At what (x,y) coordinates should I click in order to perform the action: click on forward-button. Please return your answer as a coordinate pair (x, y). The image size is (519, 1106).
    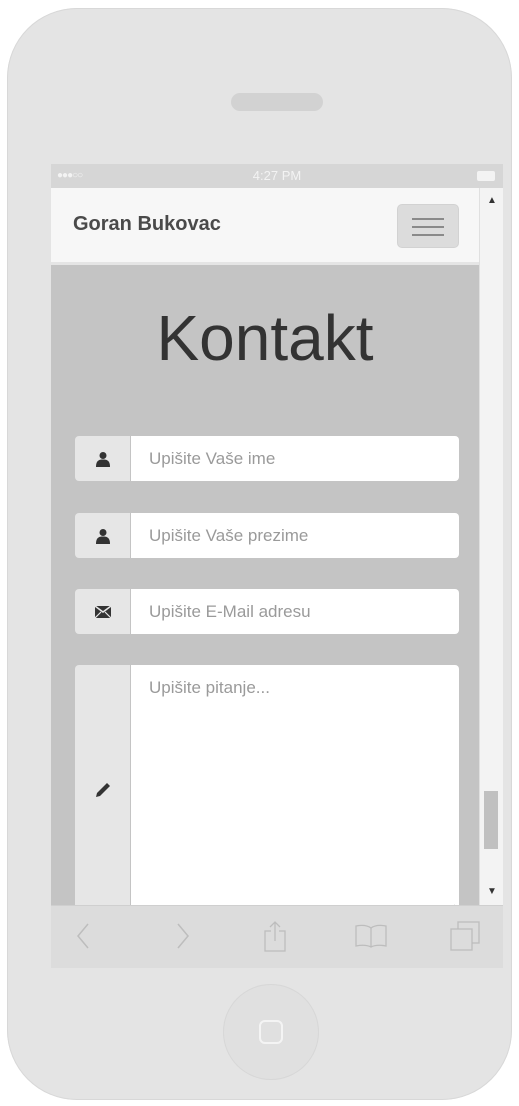
    Looking at the image, I should click on (183, 936).